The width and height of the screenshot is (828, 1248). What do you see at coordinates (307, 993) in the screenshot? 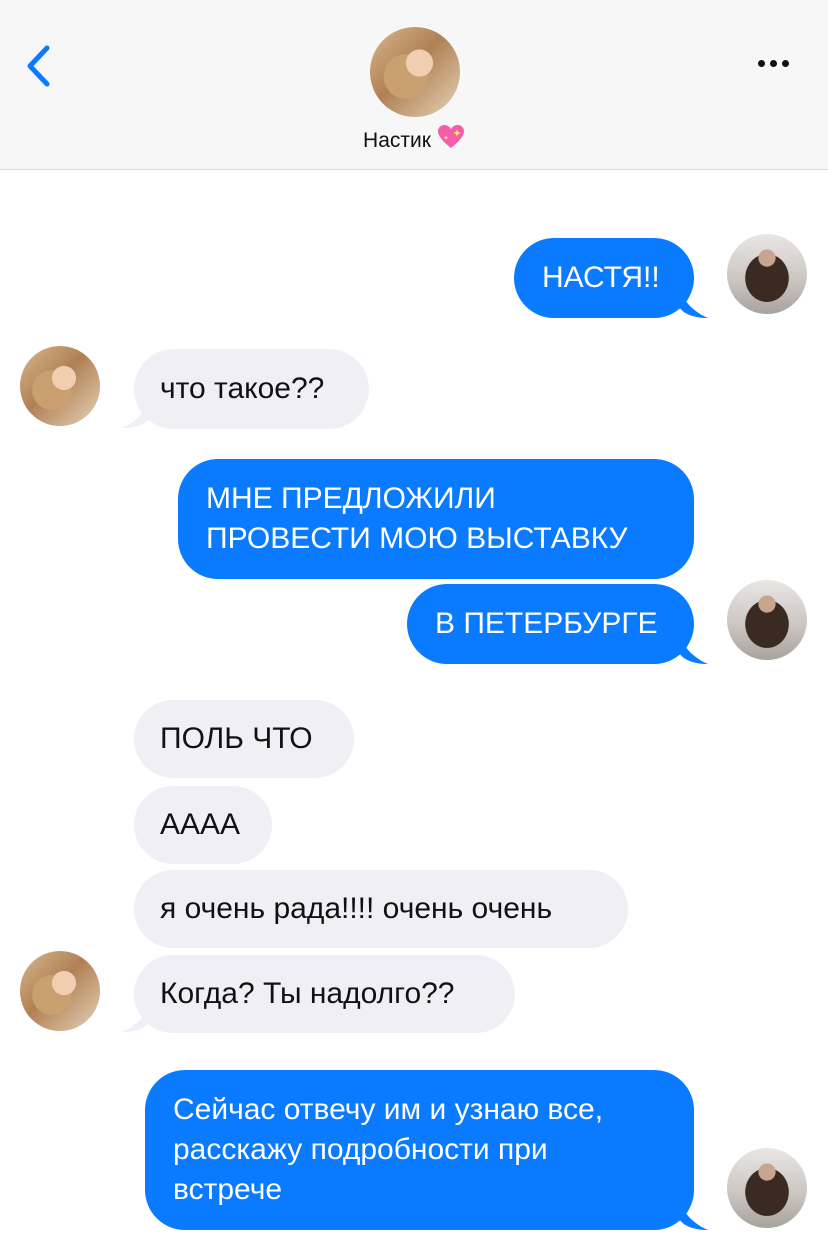
I see `message-text: Когда? Ты надолго??` at bounding box center [307, 993].